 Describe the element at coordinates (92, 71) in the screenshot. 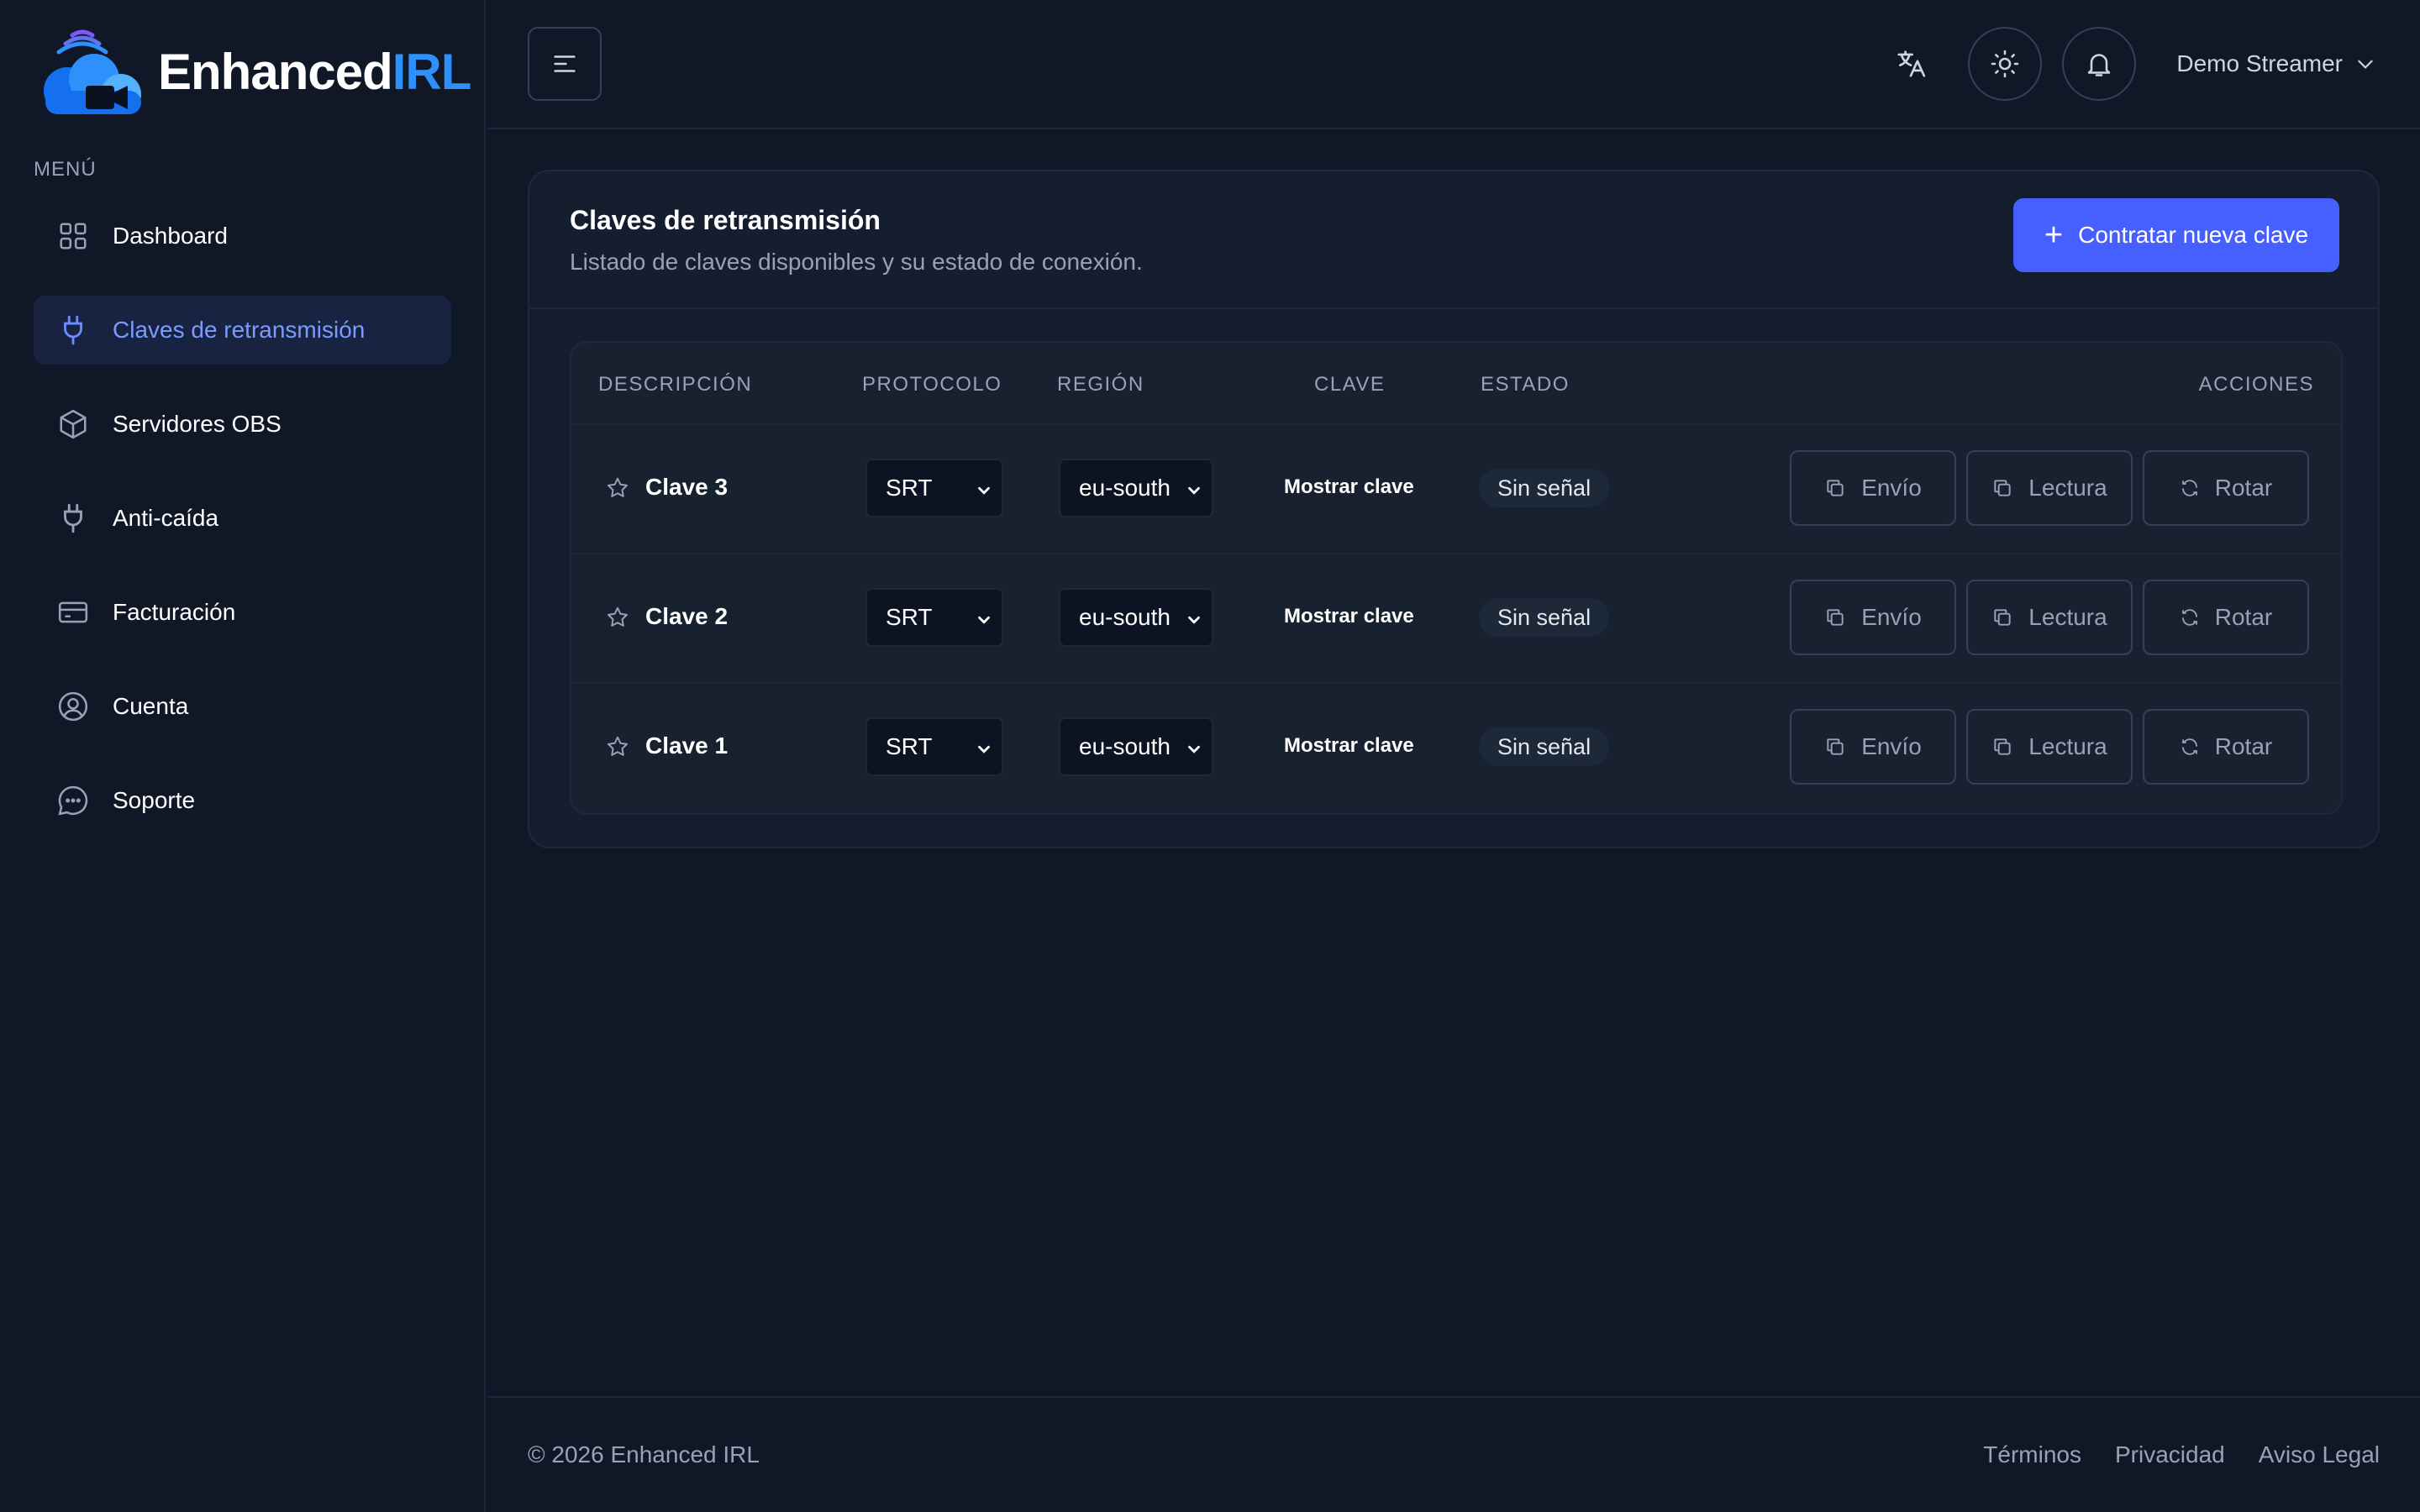

I see `cloud-camera-logo-icon` at that location.